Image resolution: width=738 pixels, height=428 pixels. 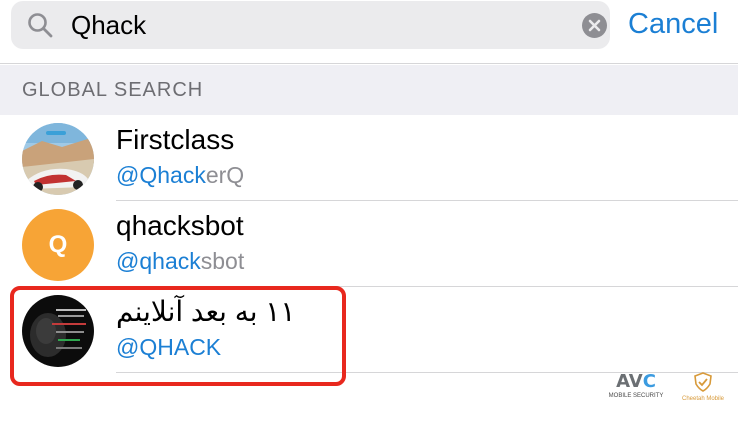 What do you see at coordinates (636, 385) in the screenshot?
I see `avc-watermark: AVC MOBILE SECURITY` at bounding box center [636, 385].